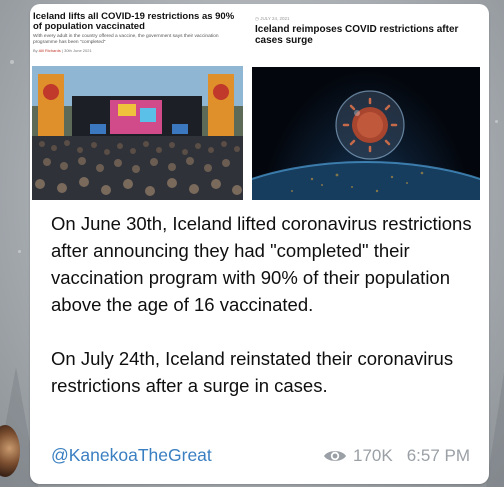  I want to click on author-handle-link: @KanekoaTheGreat, so click(131, 455).